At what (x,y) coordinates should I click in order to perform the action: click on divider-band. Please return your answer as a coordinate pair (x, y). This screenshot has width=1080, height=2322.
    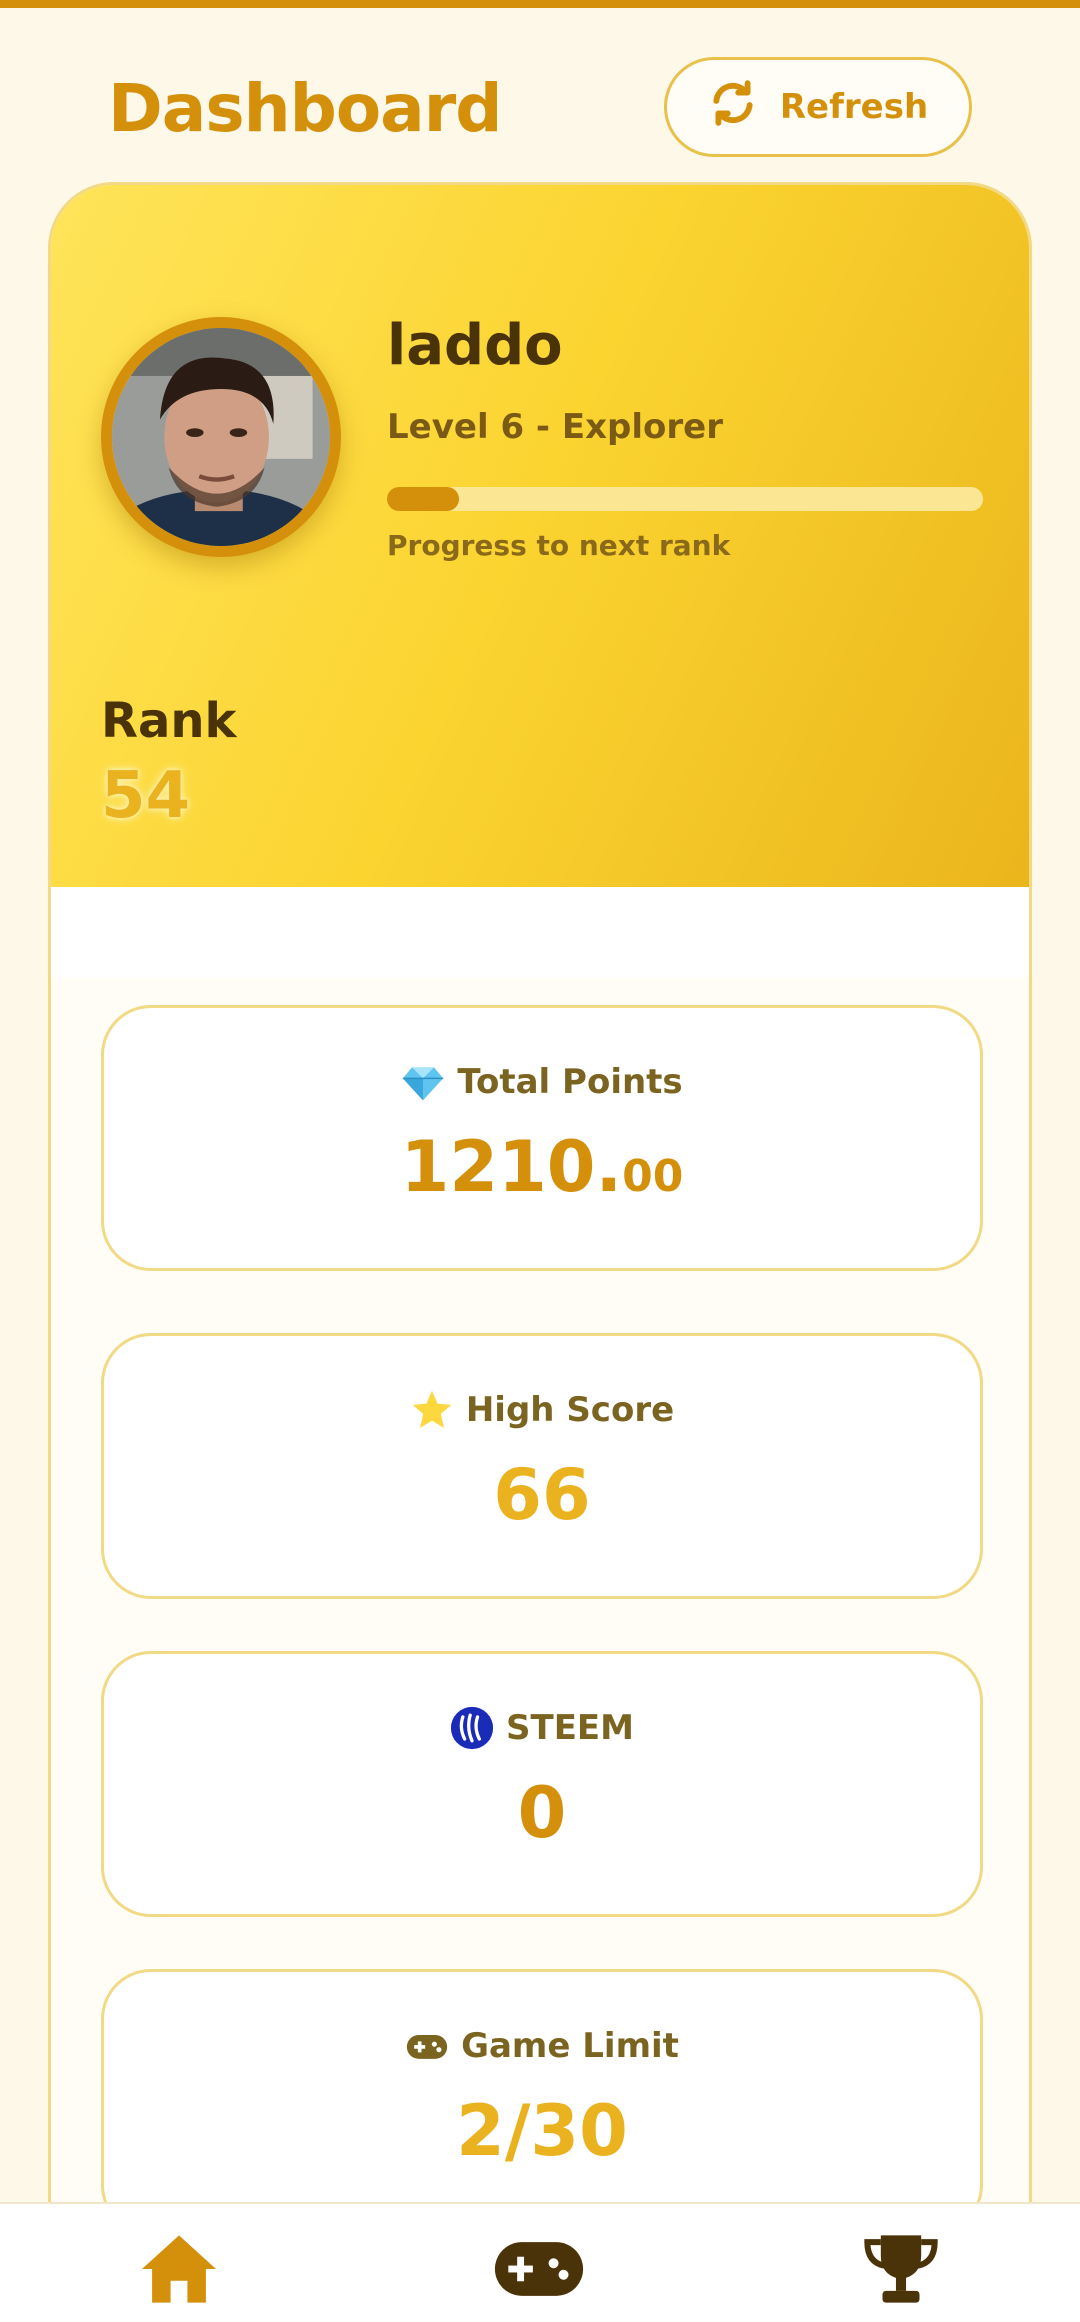
    Looking at the image, I should click on (540, 932).